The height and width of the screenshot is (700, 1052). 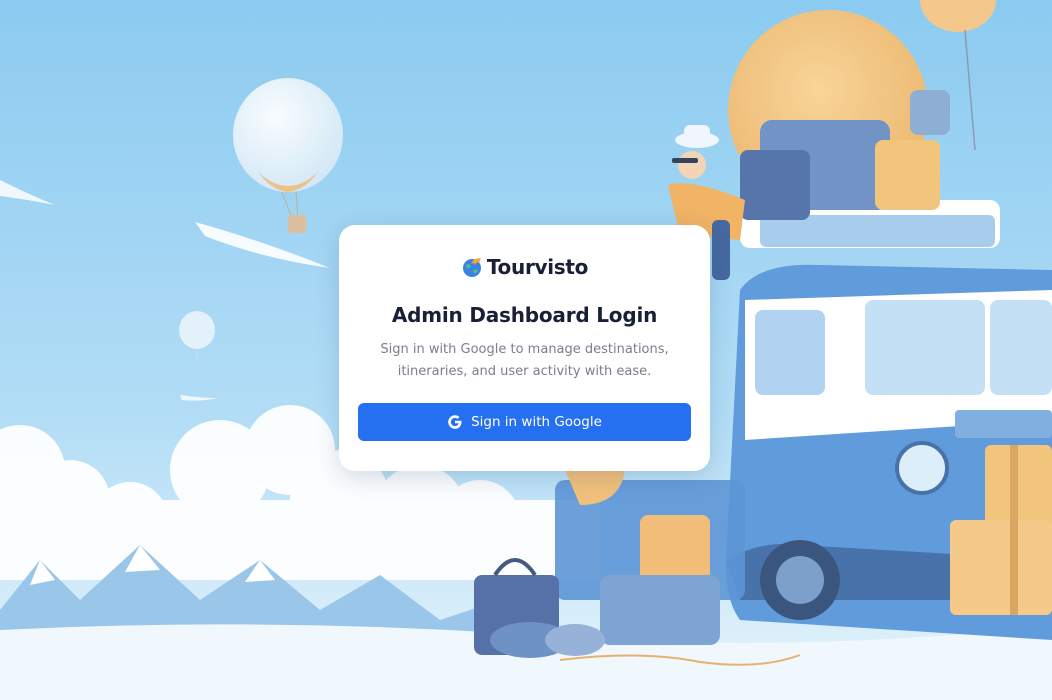 What do you see at coordinates (455, 422) in the screenshot?
I see `google-g-icon` at bounding box center [455, 422].